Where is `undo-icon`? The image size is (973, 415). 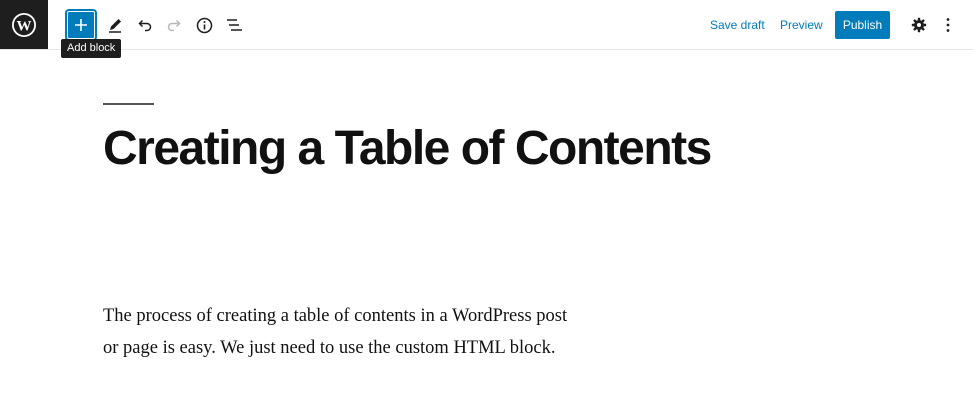 undo-icon is located at coordinates (145, 25).